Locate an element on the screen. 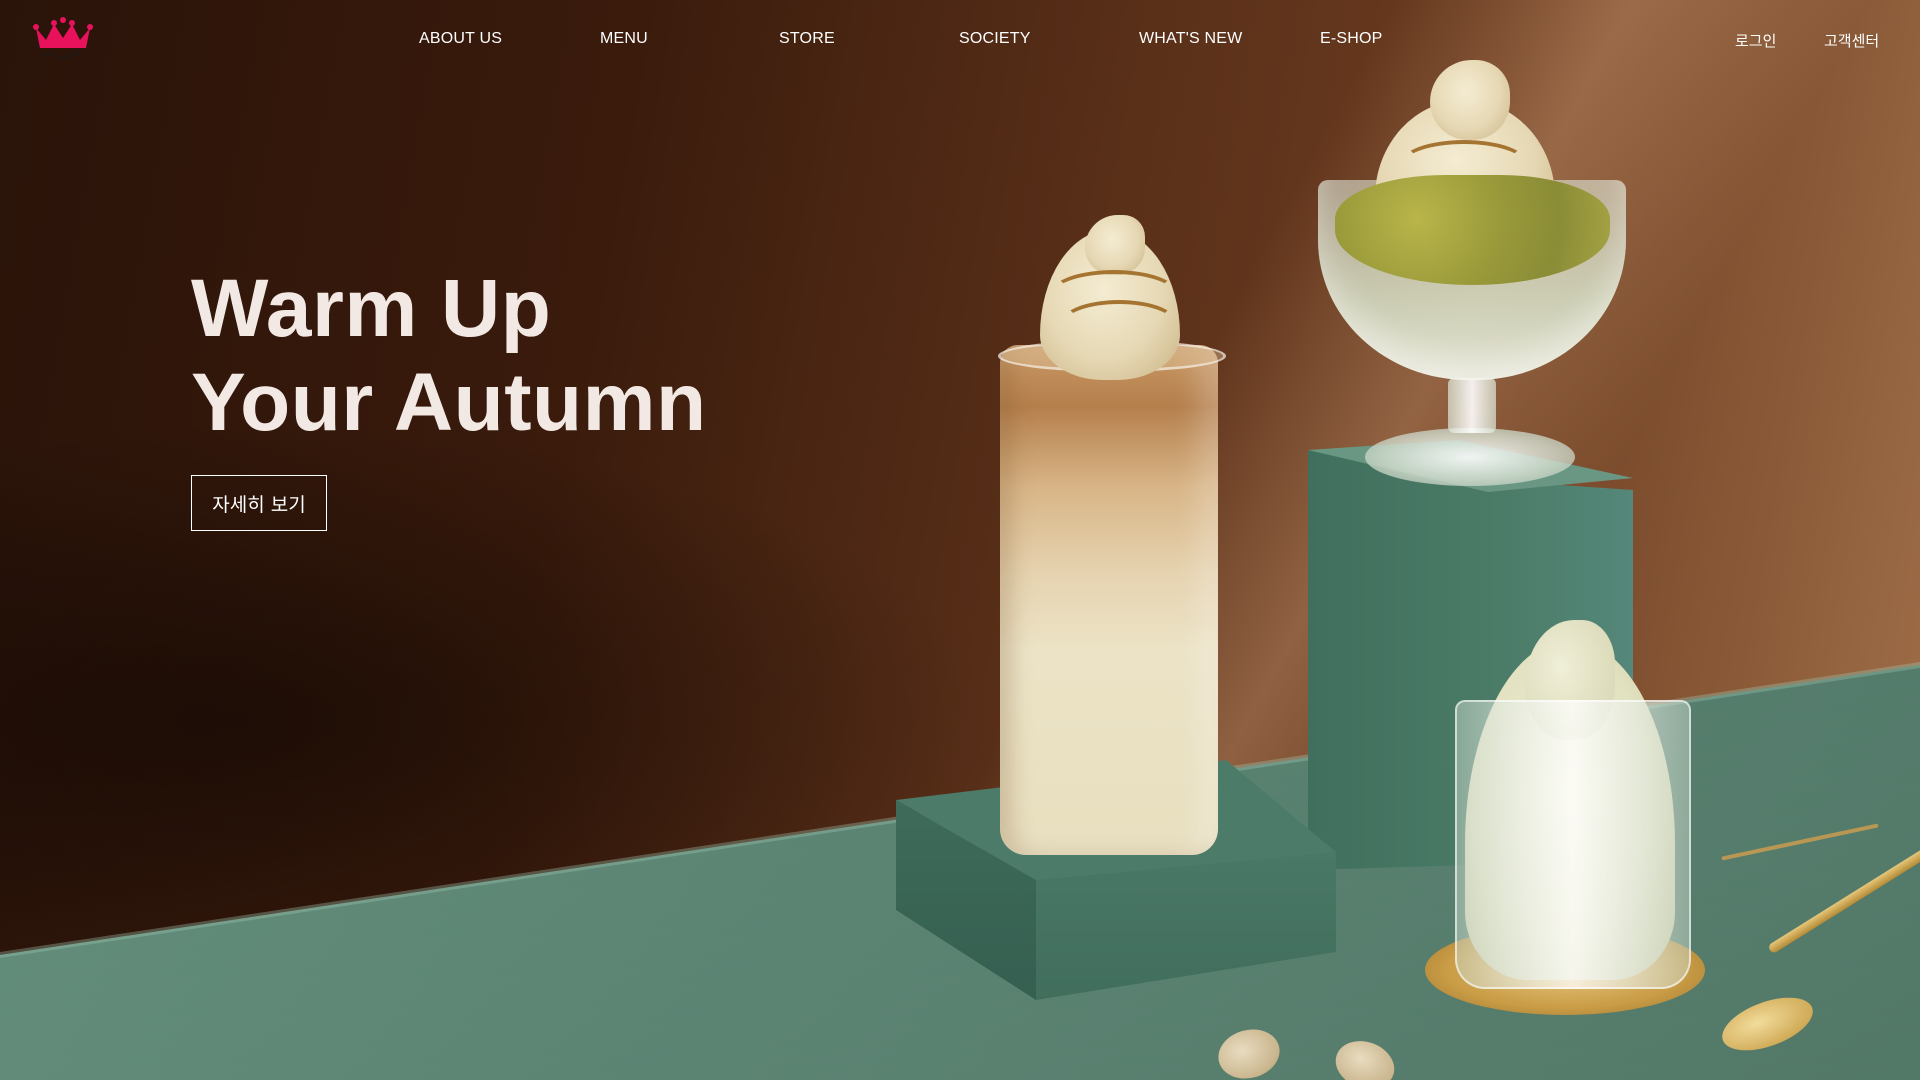 This screenshot has height=1080, width=1920. pistachio-topping is located at coordinates (1472, 230).